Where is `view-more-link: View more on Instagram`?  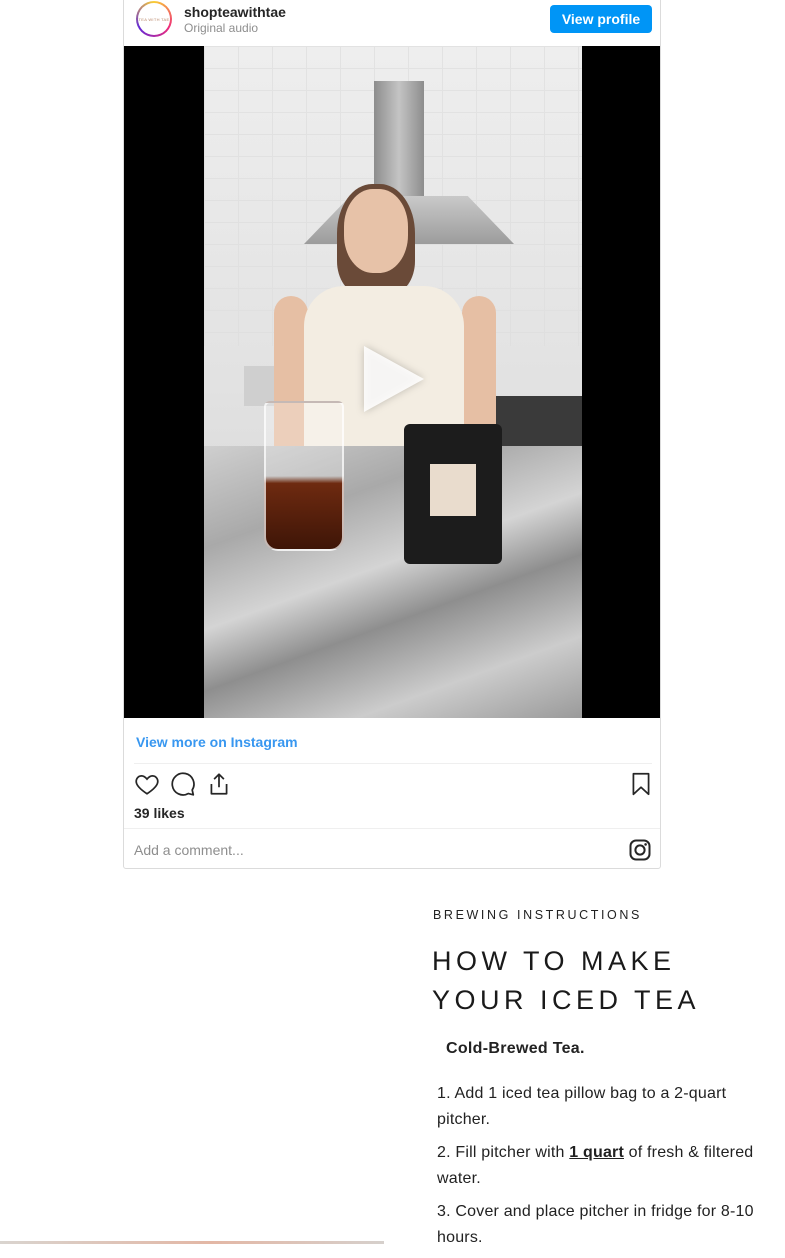
view-more-link: View more on Instagram is located at coordinates (217, 742).